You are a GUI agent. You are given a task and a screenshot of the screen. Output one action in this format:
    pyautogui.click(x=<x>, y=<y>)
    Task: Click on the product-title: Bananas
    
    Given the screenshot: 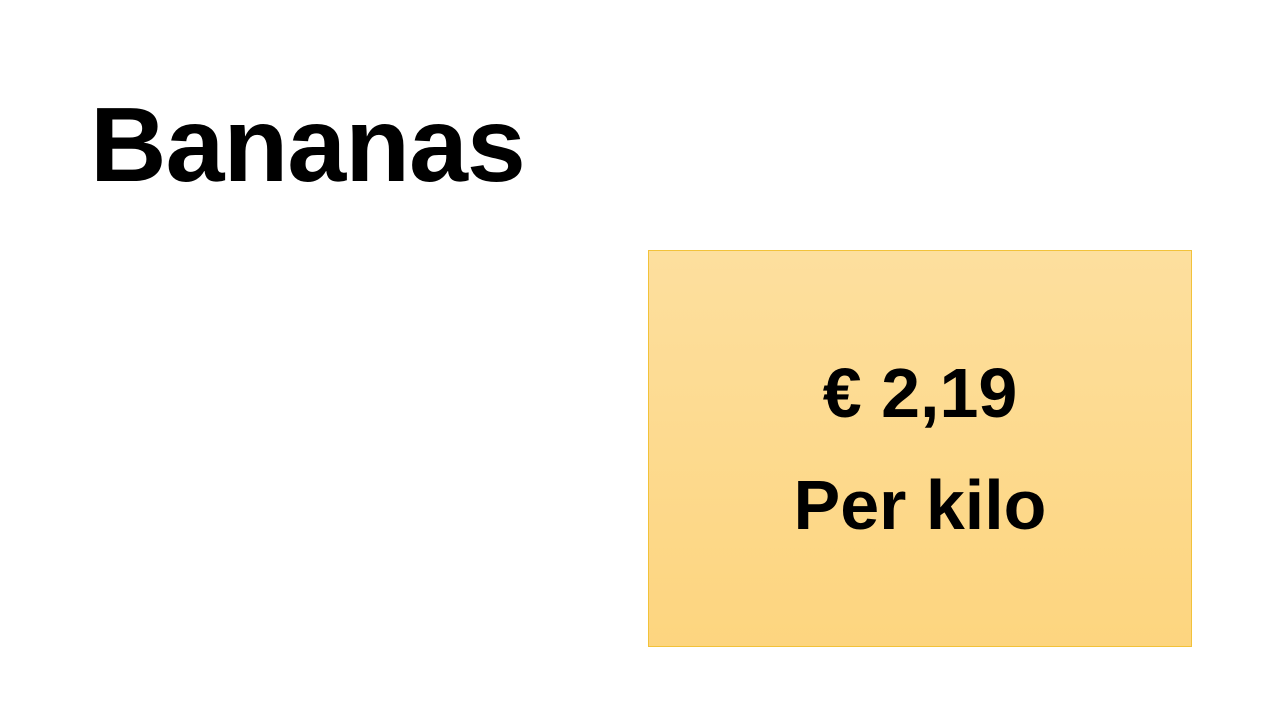 What is the action you would take?
    pyautogui.click(x=308, y=145)
    